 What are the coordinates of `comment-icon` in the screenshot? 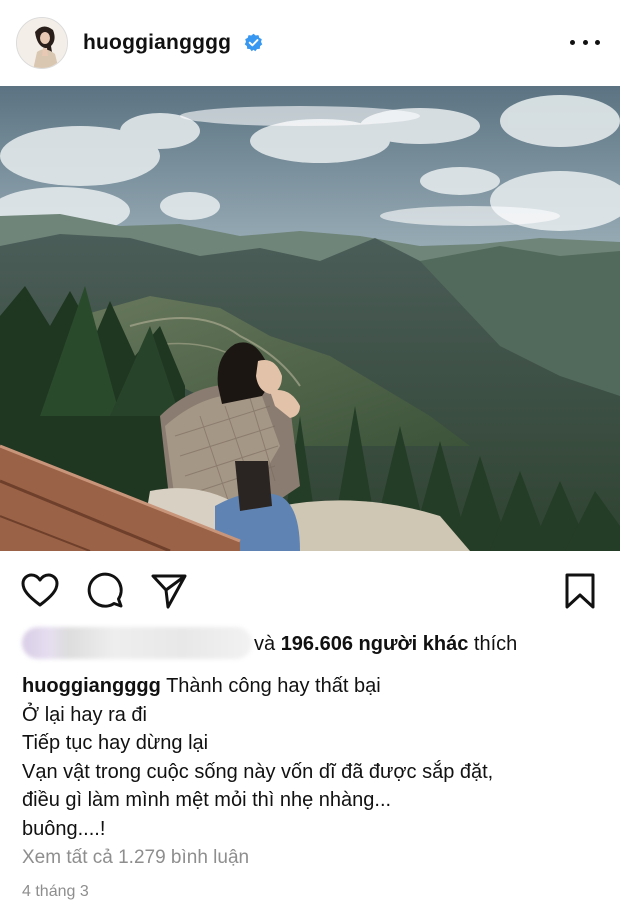 It's located at (105, 591).